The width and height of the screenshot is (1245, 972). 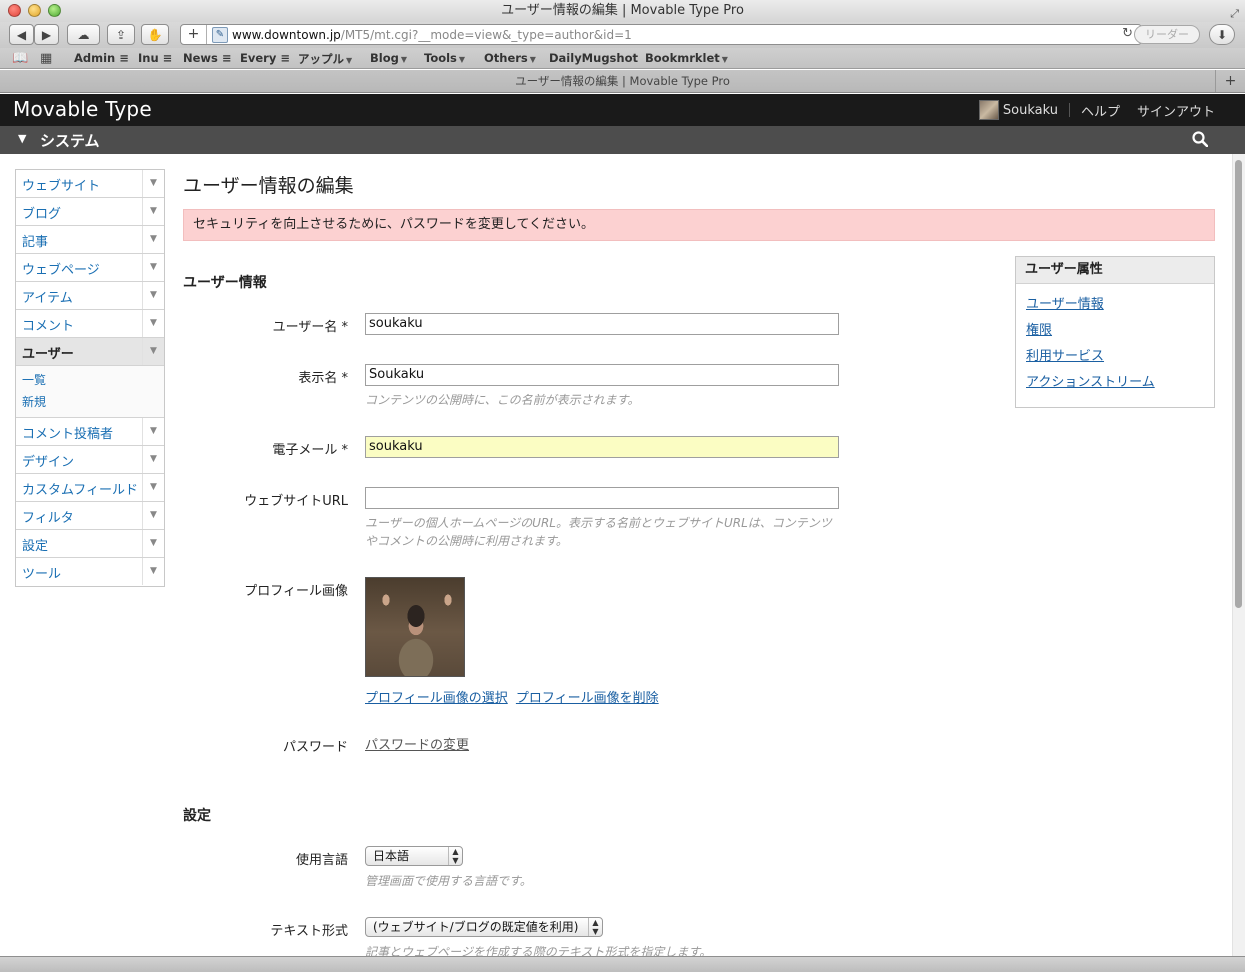 I want to click on reader-button: リーダー, so click(x=1167, y=34).